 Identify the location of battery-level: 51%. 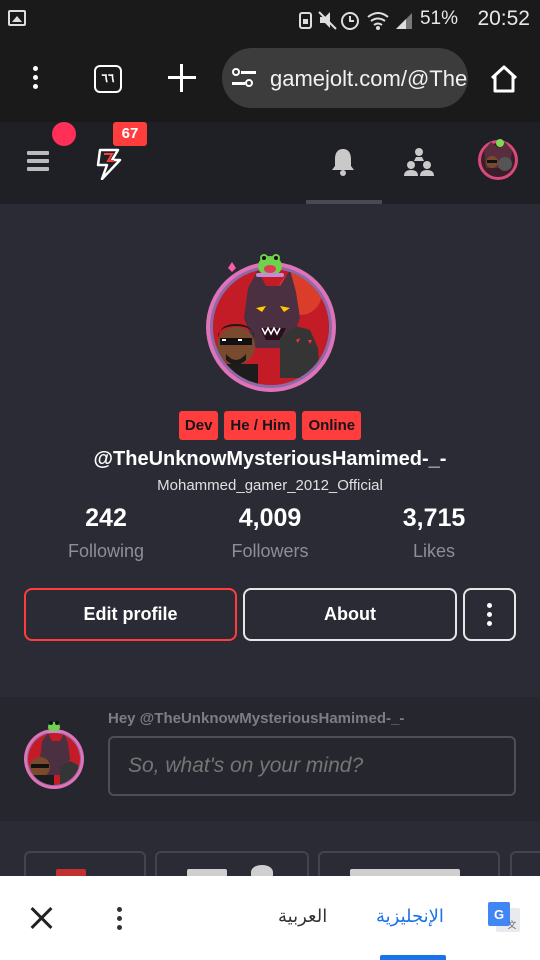
(438, 18).